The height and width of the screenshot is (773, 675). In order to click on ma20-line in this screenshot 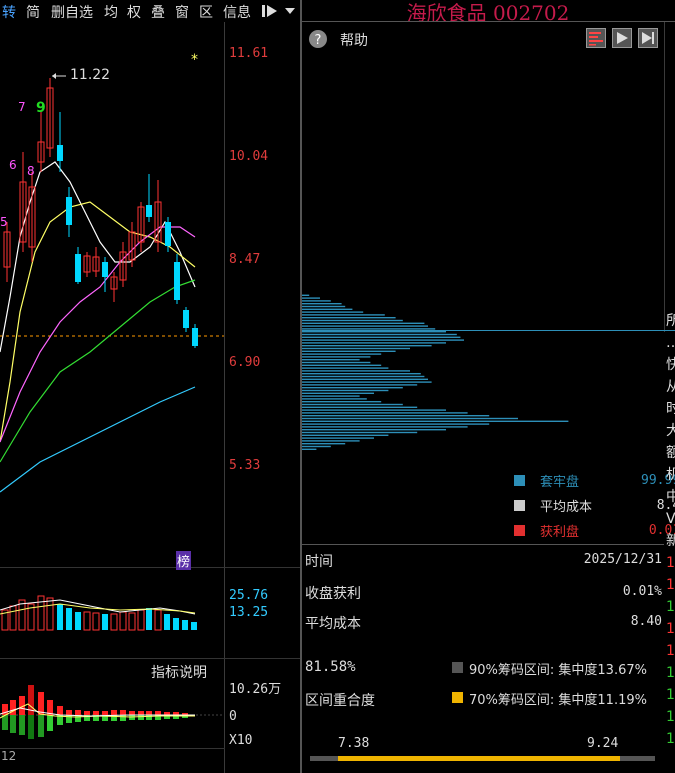, I will do `click(98, 334)`.